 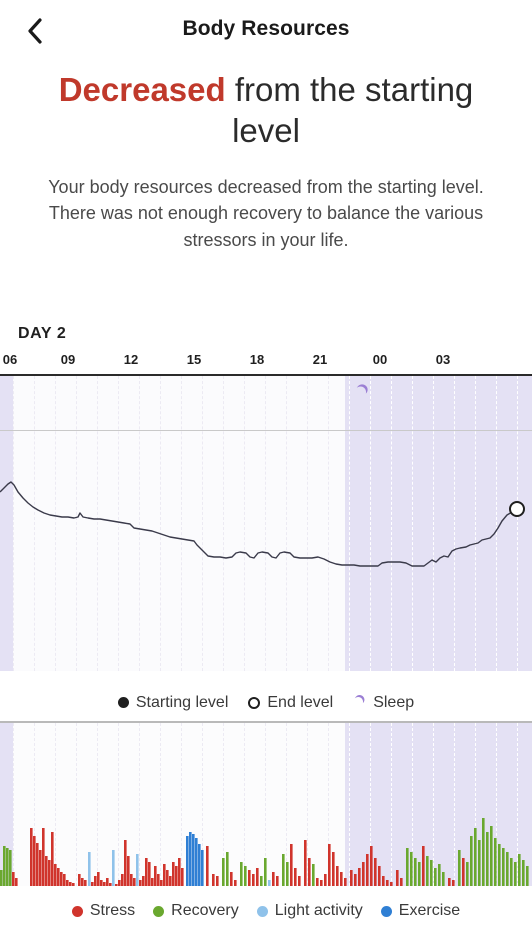 What do you see at coordinates (35, 31) in the screenshot?
I see `back-button` at bounding box center [35, 31].